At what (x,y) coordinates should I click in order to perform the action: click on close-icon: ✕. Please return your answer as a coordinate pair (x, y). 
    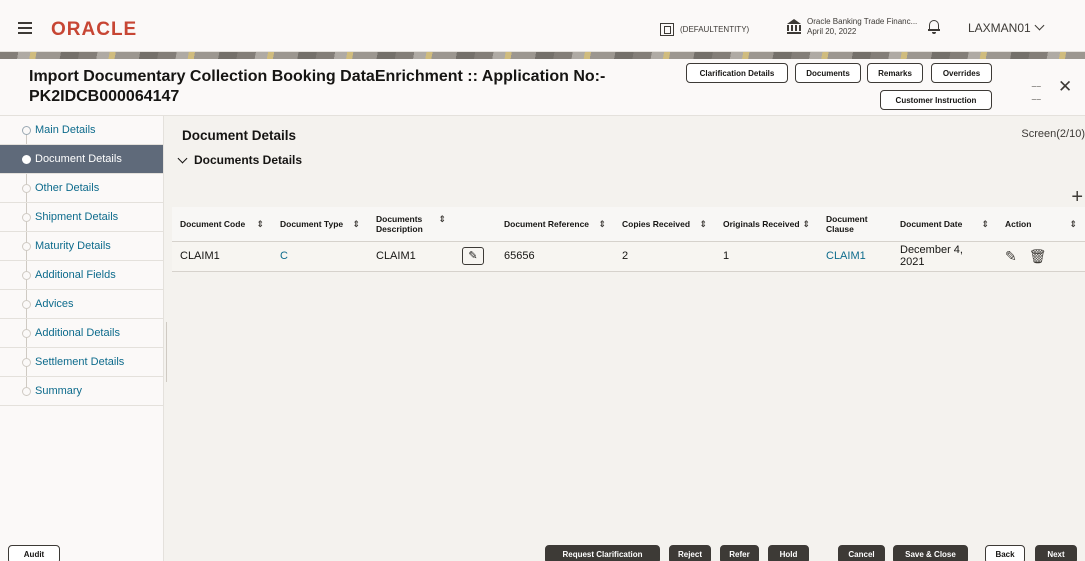
    Looking at the image, I should click on (1065, 87).